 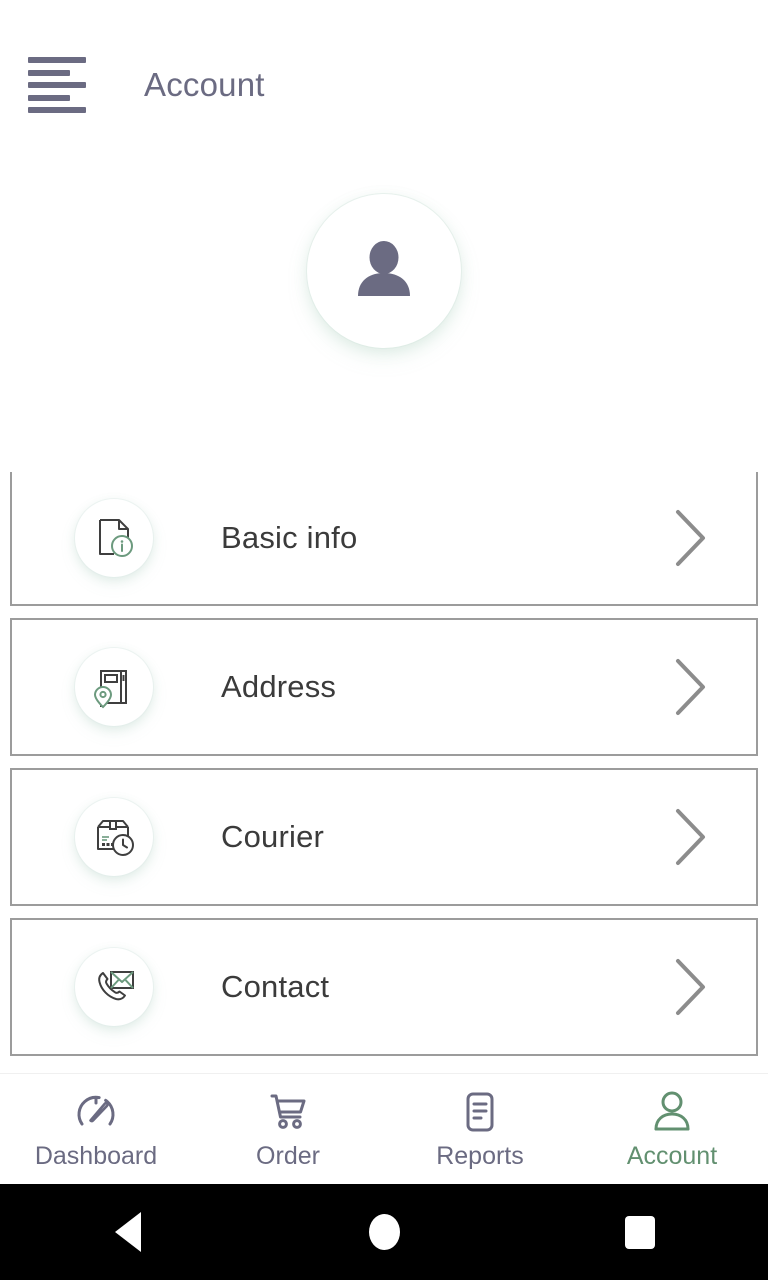 What do you see at coordinates (384, 687) in the screenshot?
I see `menu-item-address: Address` at bounding box center [384, 687].